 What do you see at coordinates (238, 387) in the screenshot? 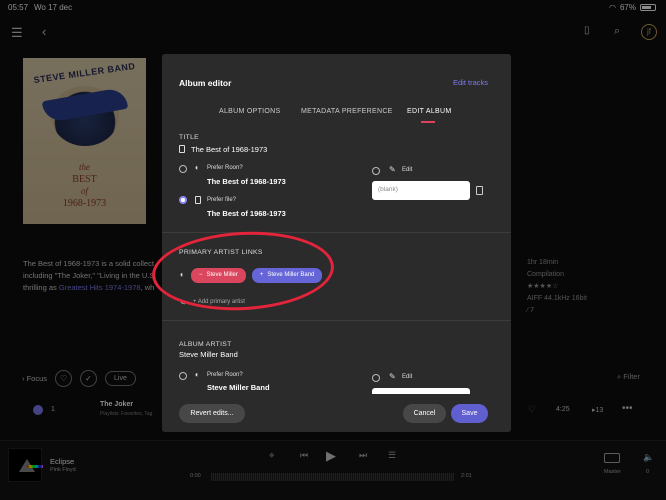
I see `album-artist-roon-value: Steve Miller Band` at bounding box center [238, 387].